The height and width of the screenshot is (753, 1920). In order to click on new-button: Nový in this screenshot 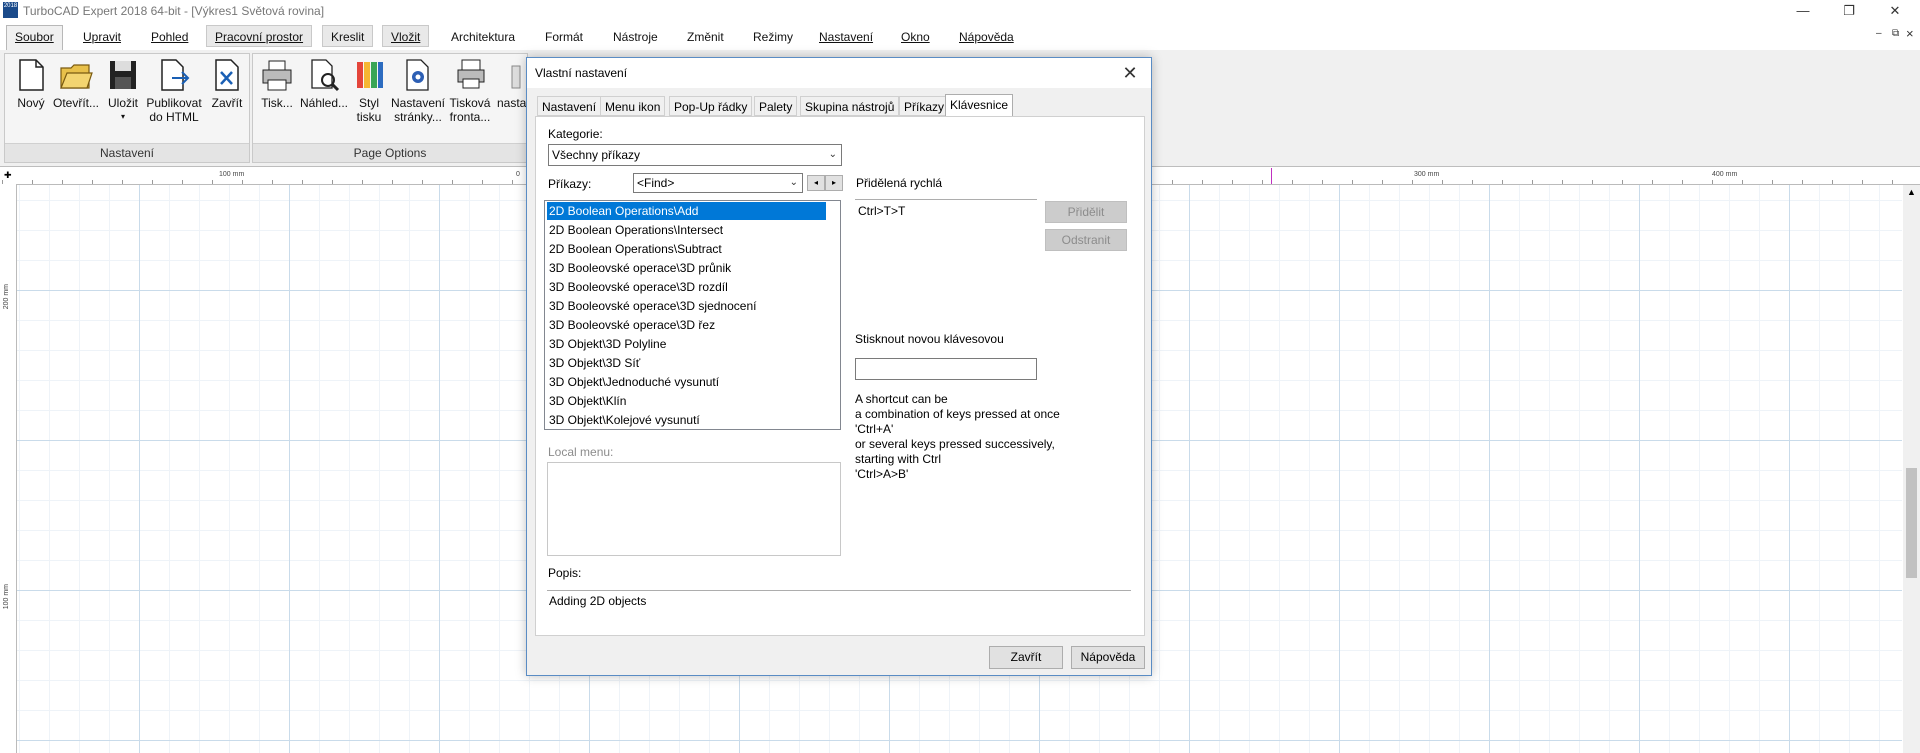, I will do `click(31, 84)`.